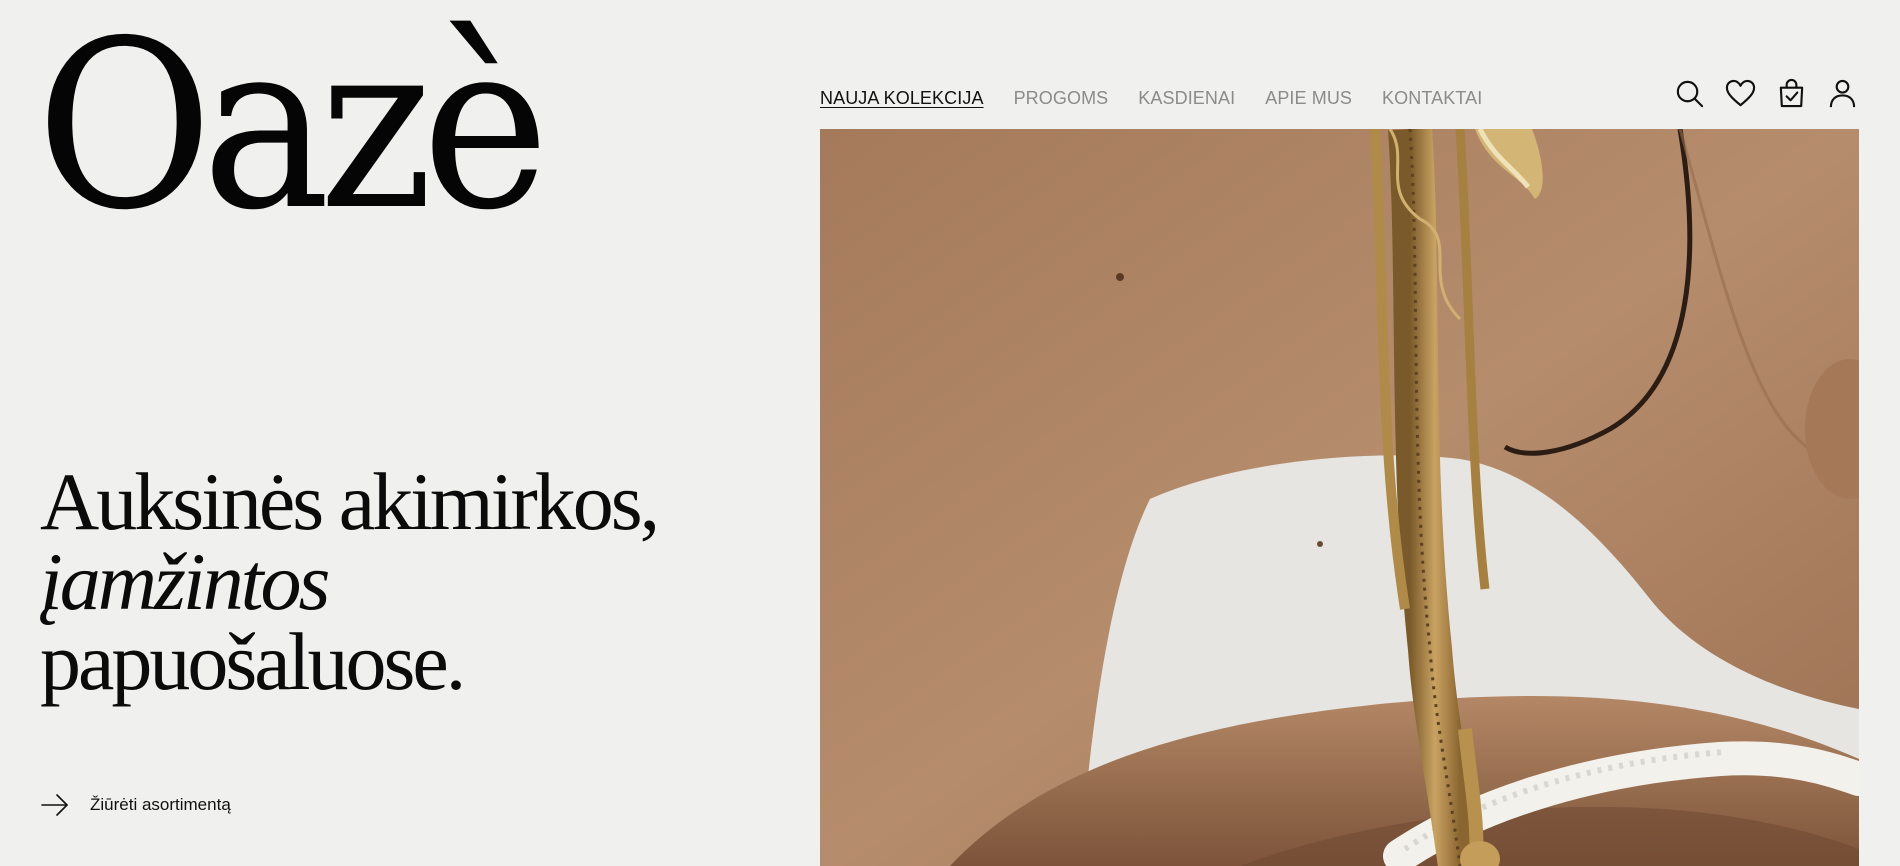 The image size is (1900, 866). What do you see at coordinates (253, 661) in the screenshot?
I see `hero-headline-line-3: papuošaluose.` at bounding box center [253, 661].